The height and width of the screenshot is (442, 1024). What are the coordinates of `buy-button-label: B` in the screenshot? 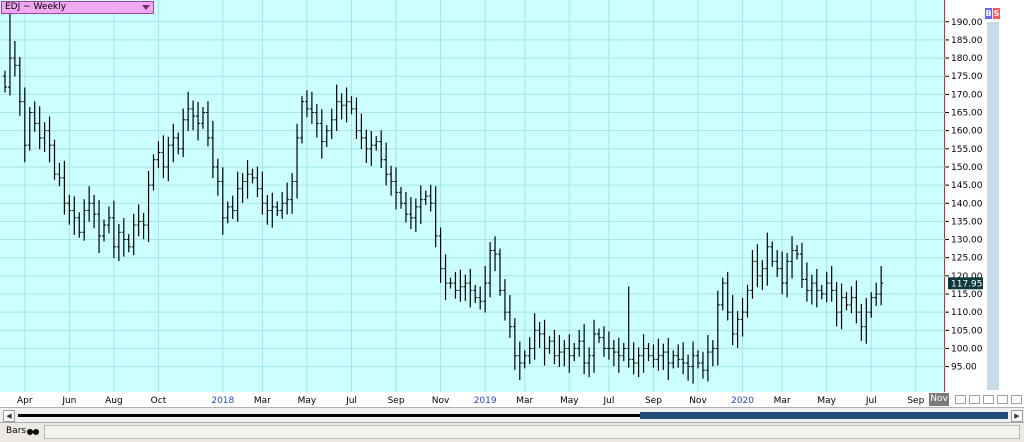 It's located at (988, 13).